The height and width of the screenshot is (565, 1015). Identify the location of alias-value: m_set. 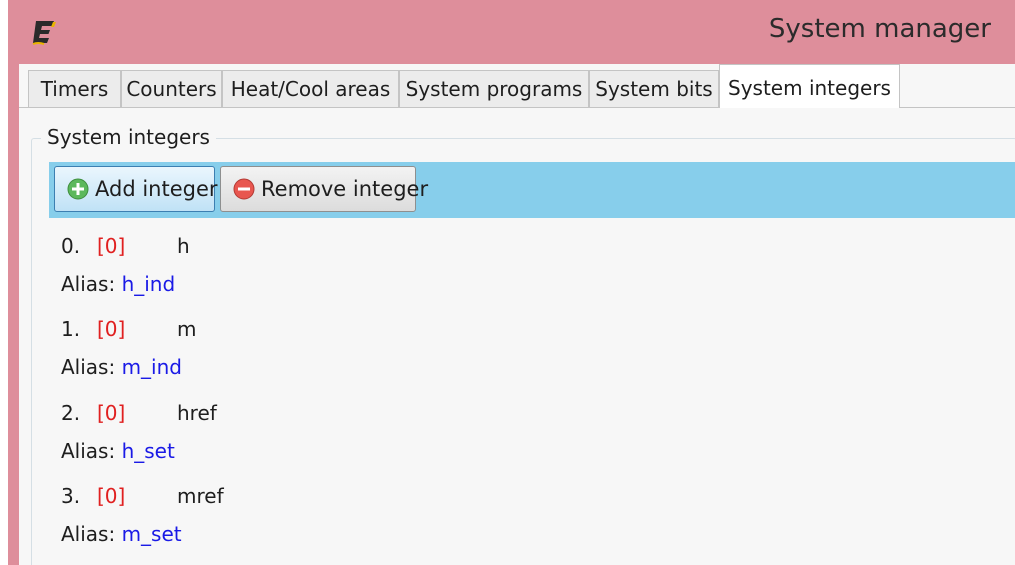
(151, 534).